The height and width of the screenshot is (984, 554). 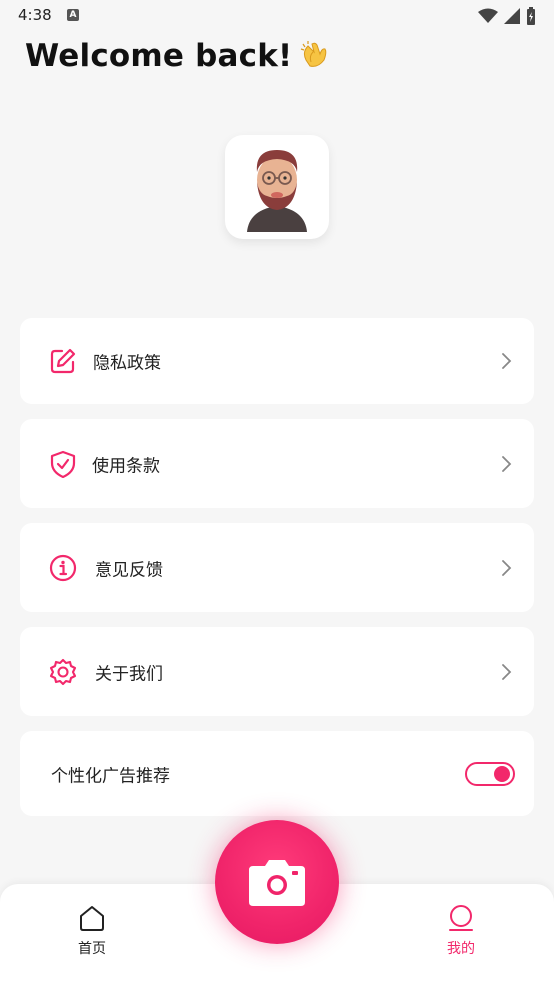 What do you see at coordinates (315, 58) in the screenshot?
I see `clapping-hands-icon` at bounding box center [315, 58].